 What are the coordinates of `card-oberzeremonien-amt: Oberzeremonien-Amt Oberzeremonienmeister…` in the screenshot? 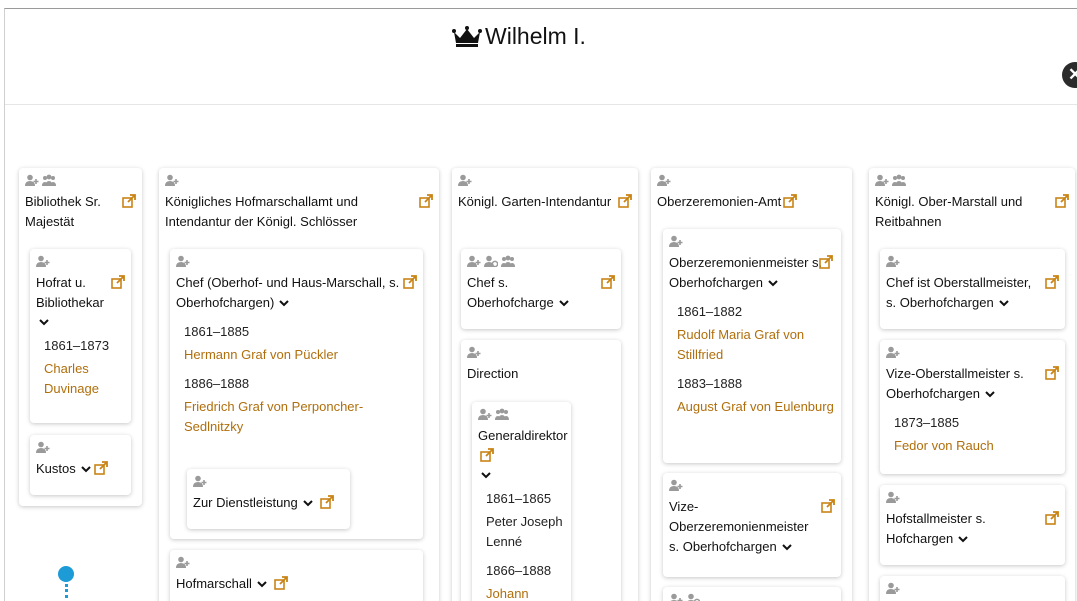 It's located at (751, 384).